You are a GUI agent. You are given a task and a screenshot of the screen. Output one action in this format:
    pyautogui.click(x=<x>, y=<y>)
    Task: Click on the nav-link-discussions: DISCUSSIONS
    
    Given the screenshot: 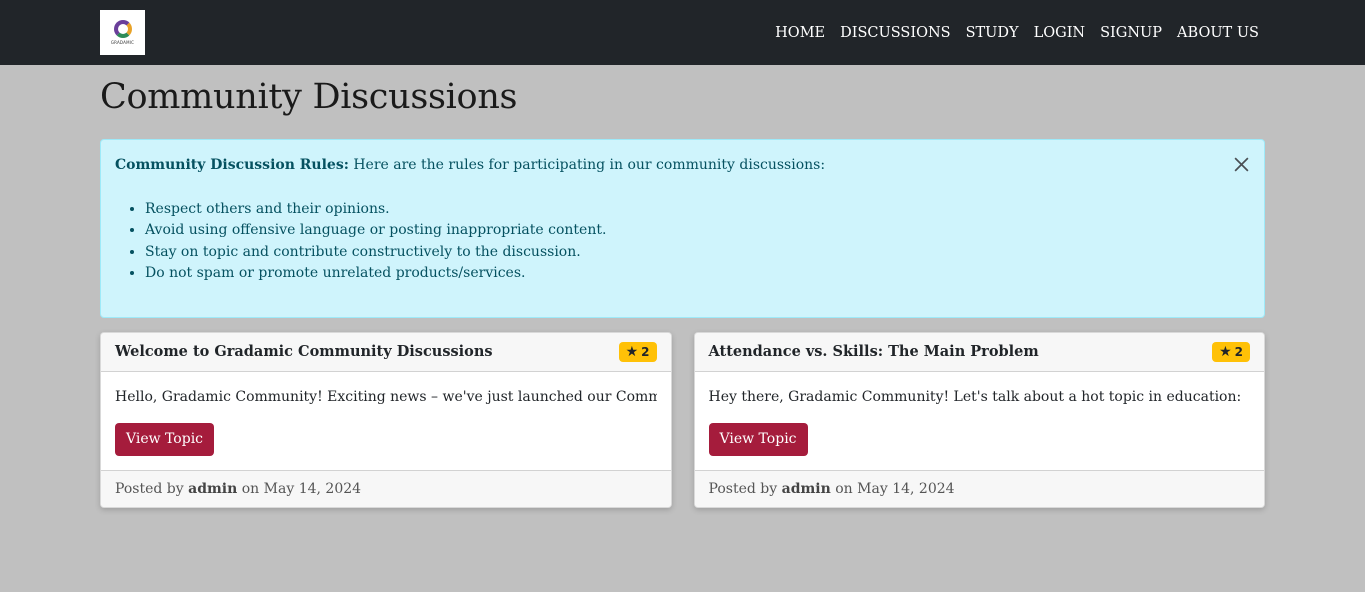 What is the action you would take?
    pyautogui.click(x=895, y=33)
    